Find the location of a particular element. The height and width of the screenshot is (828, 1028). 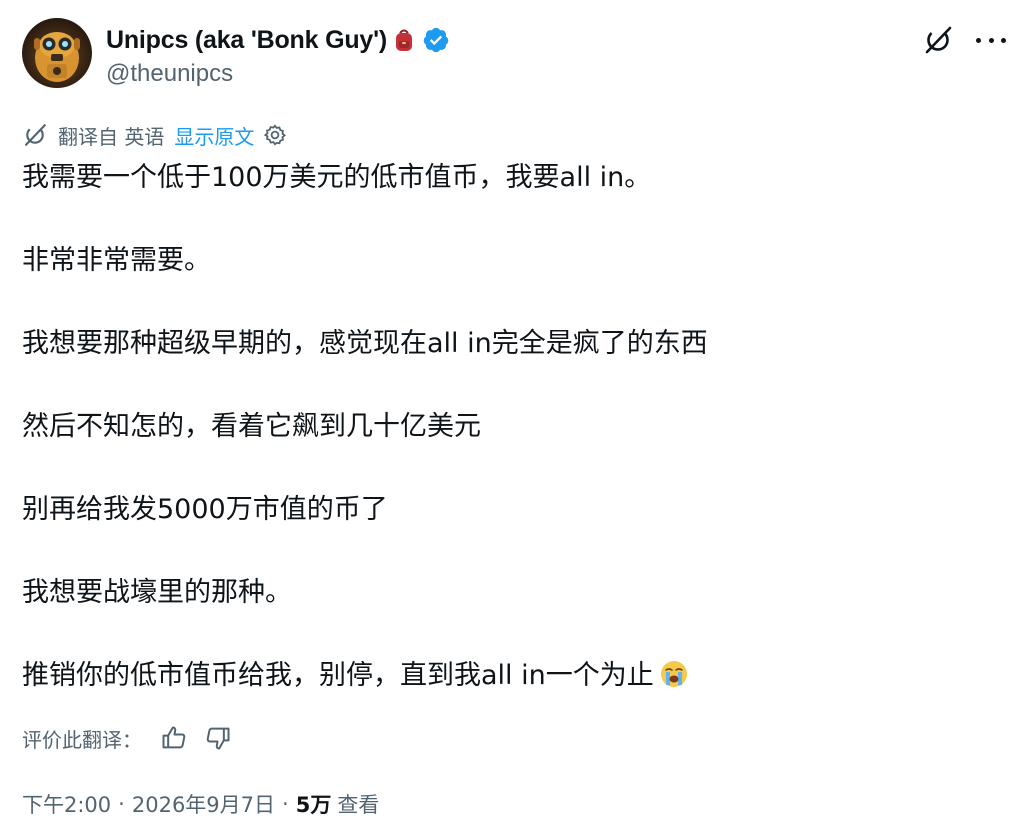

tweet-header: Unipcs (aka 'Bonk Guy') @theunipcs is located at coordinates (514, 55).